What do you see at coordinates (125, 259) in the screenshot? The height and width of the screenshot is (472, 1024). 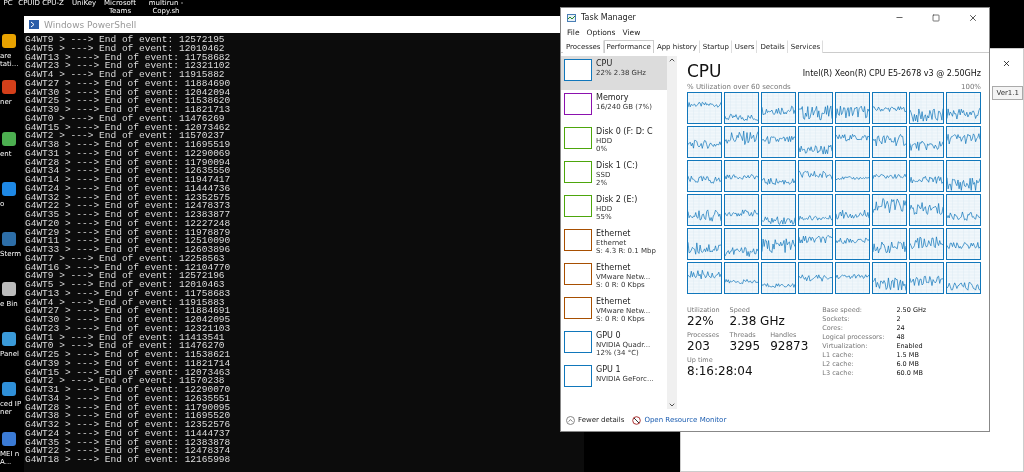 I see `console-line: G4WT7 > ---> End of event: 12258563` at bounding box center [125, 259].